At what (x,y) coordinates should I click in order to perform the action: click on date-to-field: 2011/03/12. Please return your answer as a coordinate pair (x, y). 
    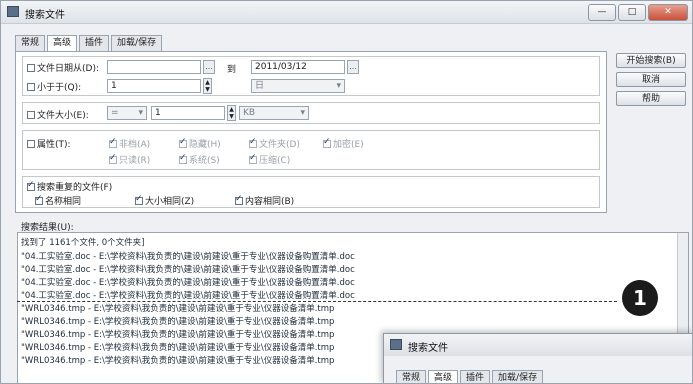
    Looking at the image, I should click on (298, 67).